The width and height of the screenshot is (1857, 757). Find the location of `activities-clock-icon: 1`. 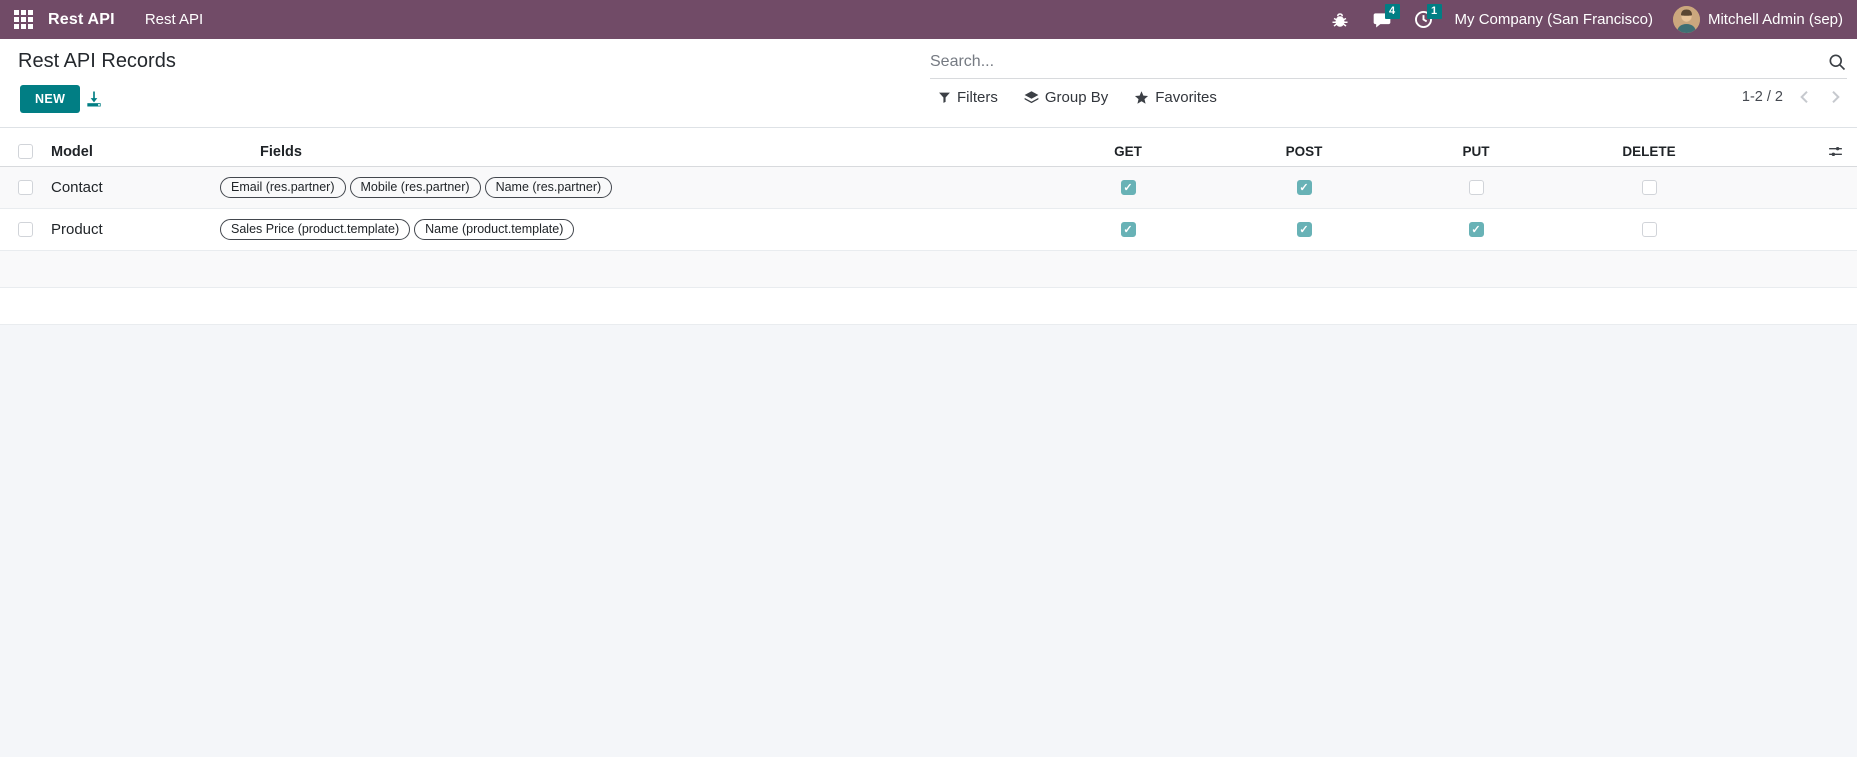

activities-clock-icon: 1 is located at coordinates (1427, 17).